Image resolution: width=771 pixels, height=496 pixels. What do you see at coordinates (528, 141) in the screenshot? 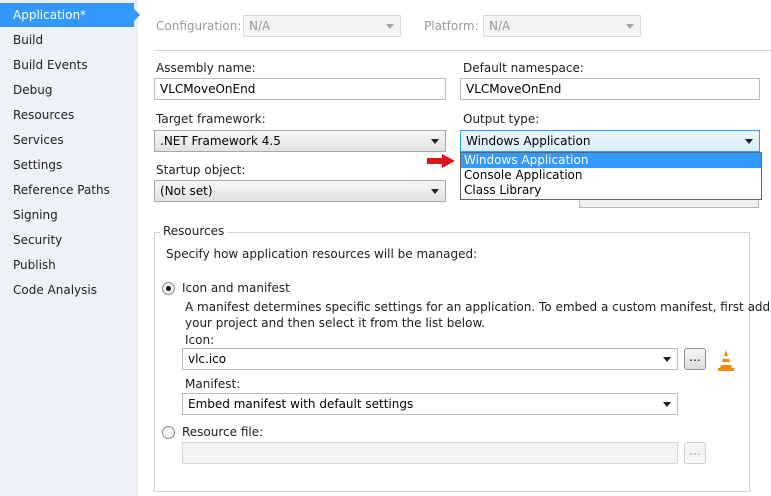
I see `output-type-value: Windows Application` at bounding box center [528, 141].